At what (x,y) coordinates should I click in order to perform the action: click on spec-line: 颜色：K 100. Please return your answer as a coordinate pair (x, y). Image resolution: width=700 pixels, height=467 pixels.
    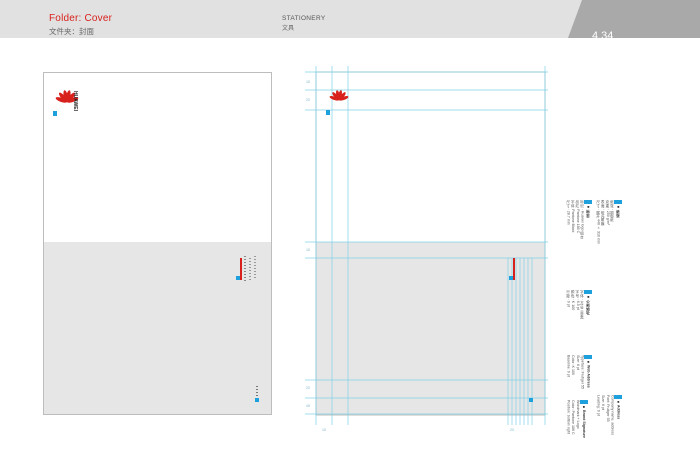
    Looking at the image, I should click on (573, 300).